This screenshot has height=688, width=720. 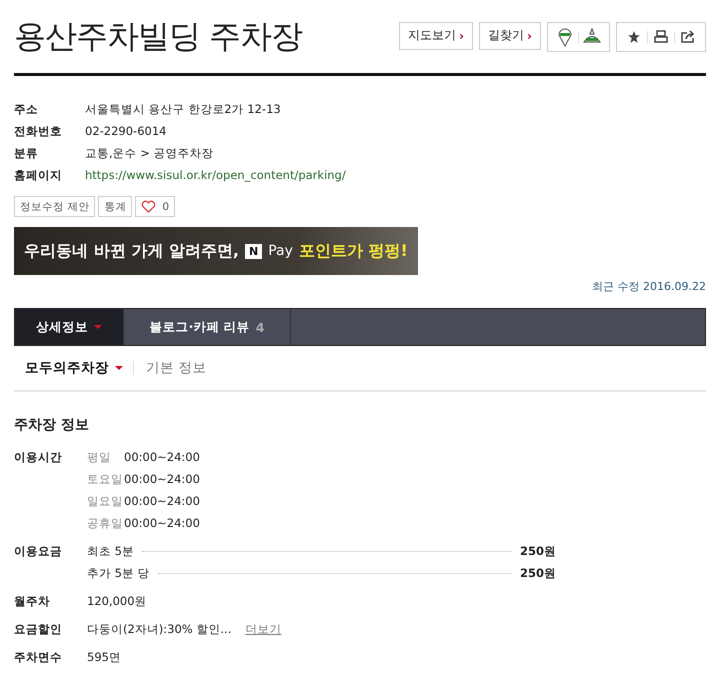 I want to click on banner-highlight: 포인트가 펑펑!, so click(x=353, y=251).